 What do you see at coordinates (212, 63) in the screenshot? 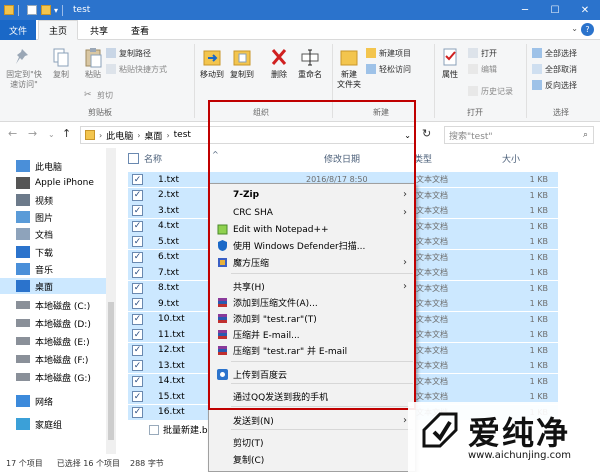
I see `move-to-button: 移动到` at bounding box center [212, 63].